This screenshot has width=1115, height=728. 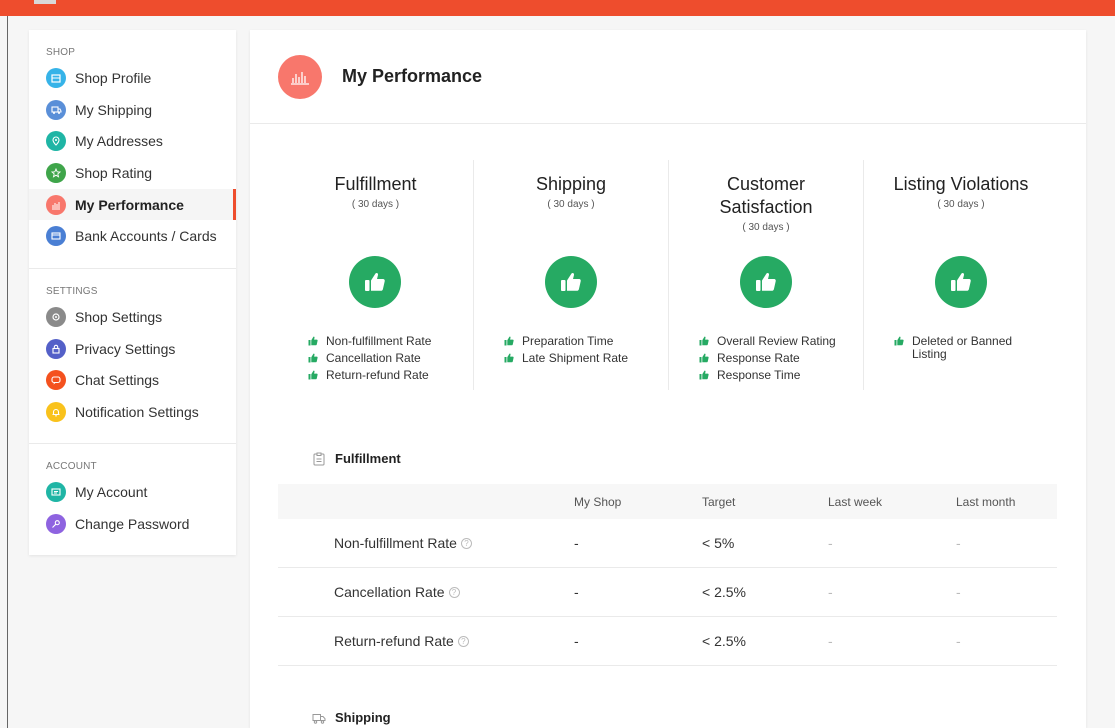 I want to click on sidebar-item-label: My Addresses, so click(x=119, y=141).